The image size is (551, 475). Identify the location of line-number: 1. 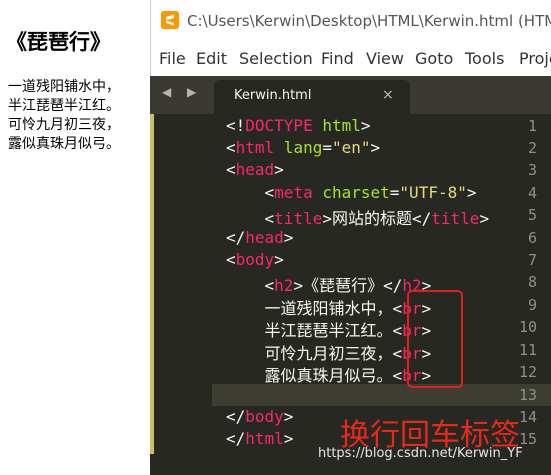
(532, 126).